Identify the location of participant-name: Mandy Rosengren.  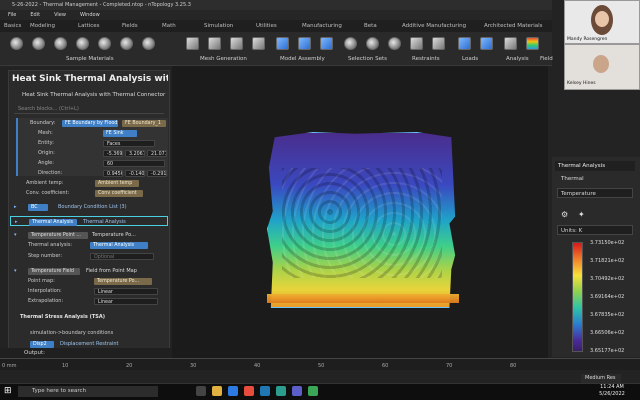
(587, 39).